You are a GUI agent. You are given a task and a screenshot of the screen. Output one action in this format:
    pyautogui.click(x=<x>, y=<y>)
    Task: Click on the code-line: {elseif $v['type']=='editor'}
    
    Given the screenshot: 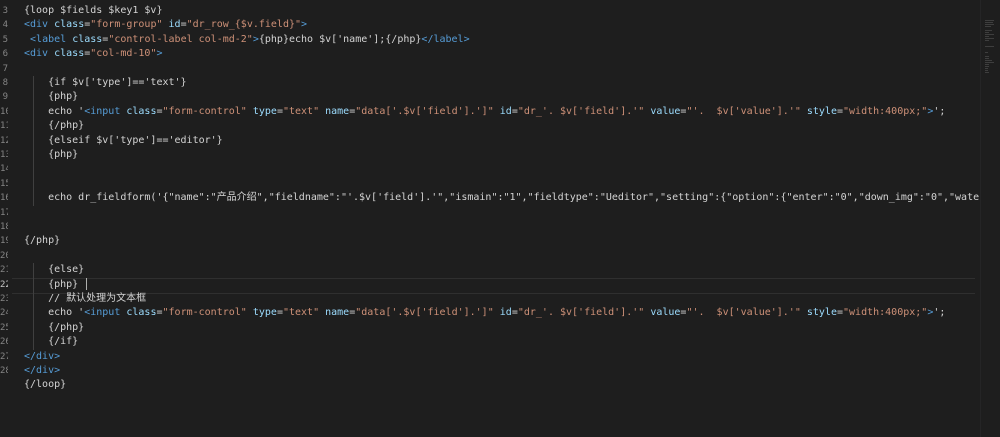 What is the action you would take?
    pyautogui.click(x=502, y=141)
    